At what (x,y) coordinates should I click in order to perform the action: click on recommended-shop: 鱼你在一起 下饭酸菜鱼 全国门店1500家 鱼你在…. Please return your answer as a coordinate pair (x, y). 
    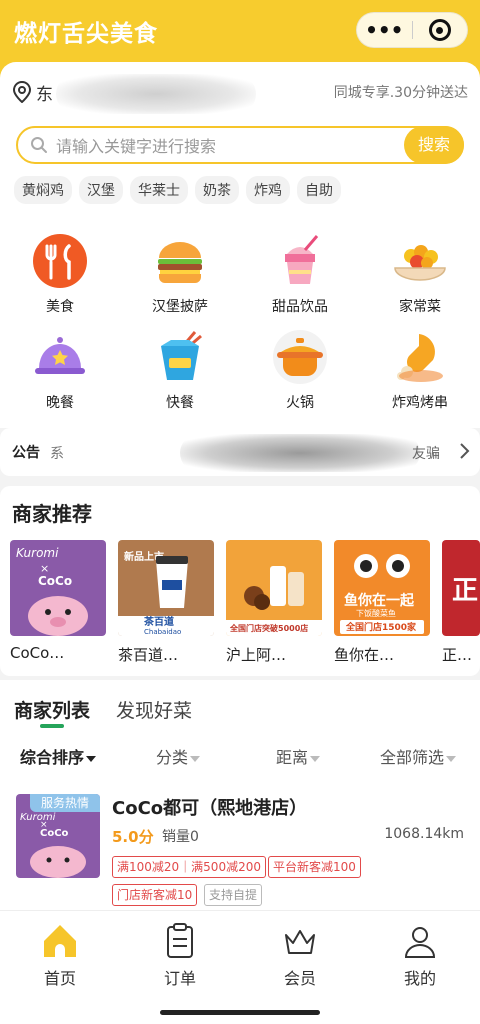
    Looking at the image, I should click on (382, 602).